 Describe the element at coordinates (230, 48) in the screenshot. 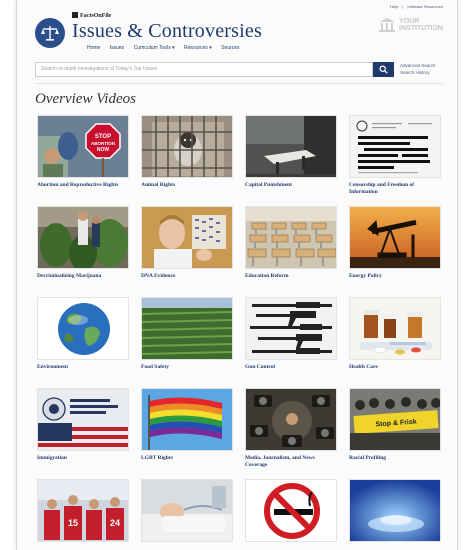

I see `nav-sources: Sources` at that location.